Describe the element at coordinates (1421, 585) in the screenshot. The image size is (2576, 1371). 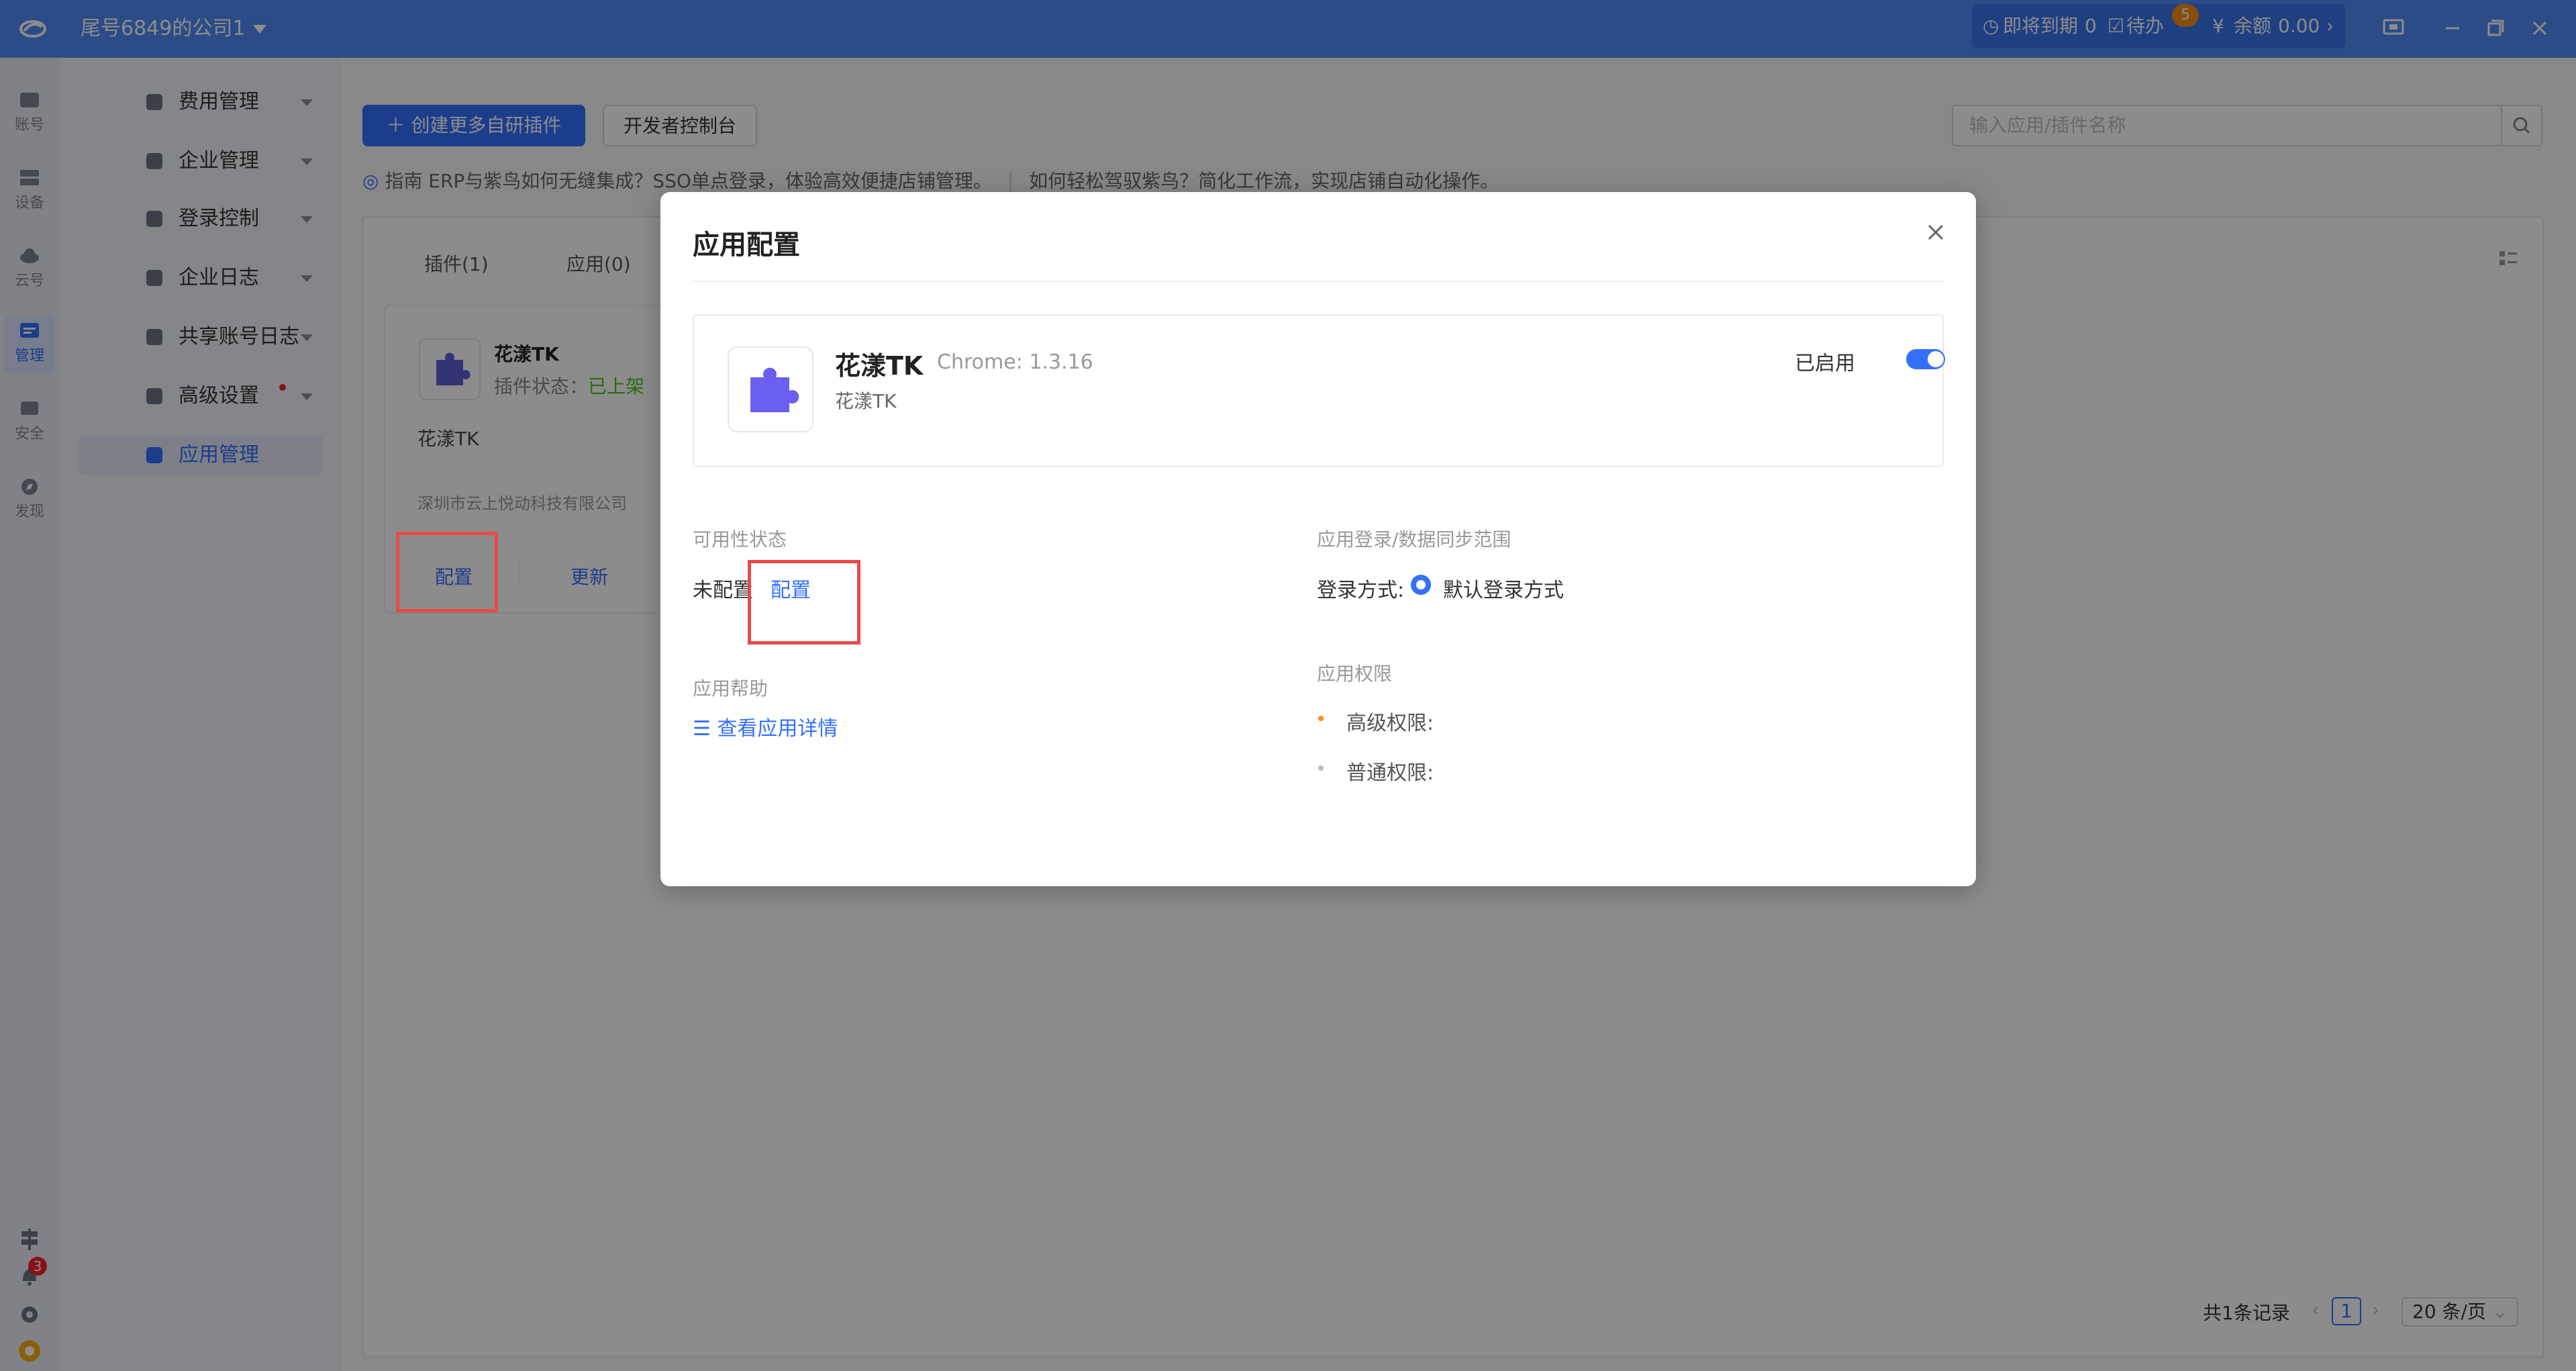
I see `login-method-radio` at that location.